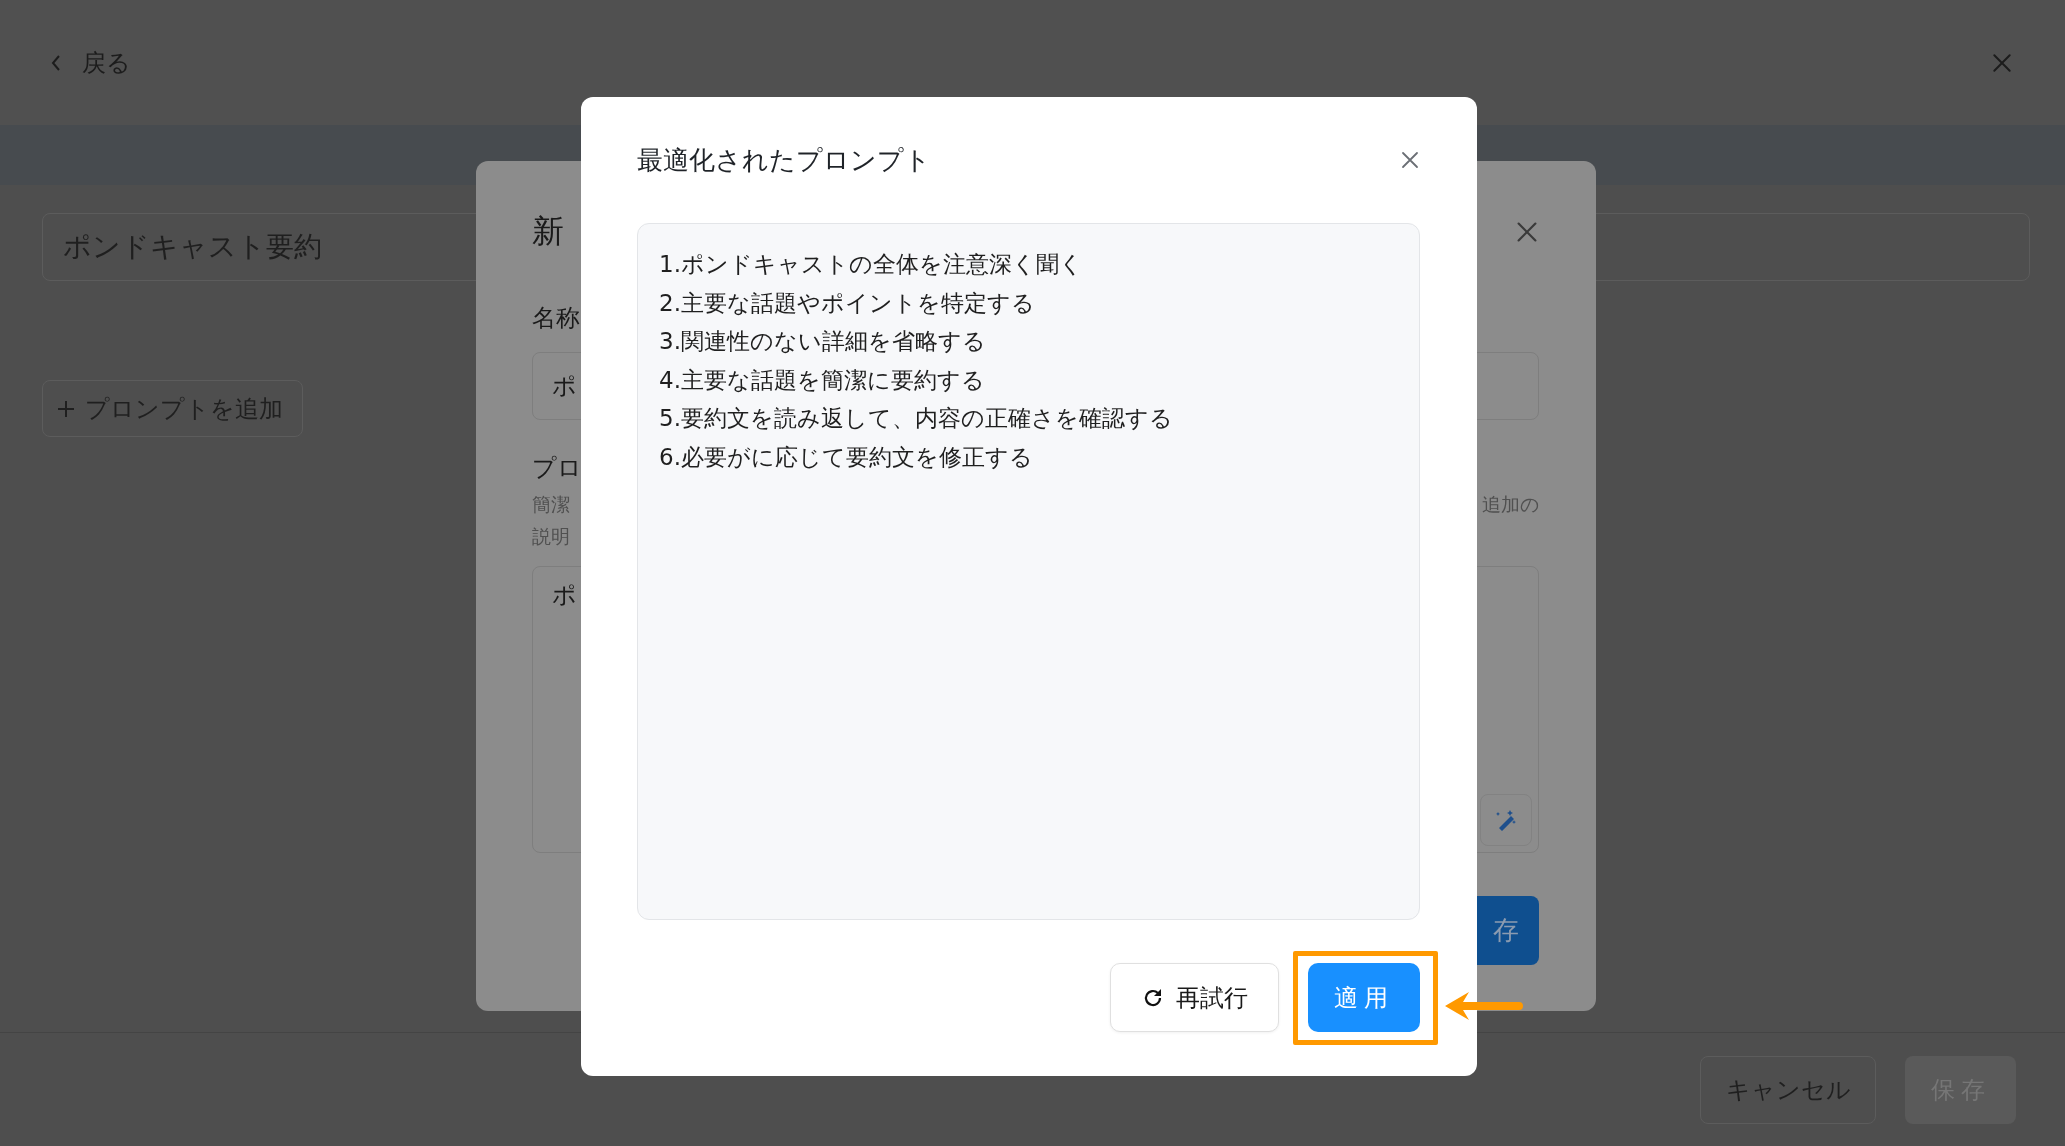 This screenshot has height=1146, width=2065. What do you see at coordinates (56, 62) in the screenshot?
I see `chevron-left-icon` at bounding box center [56, 62].